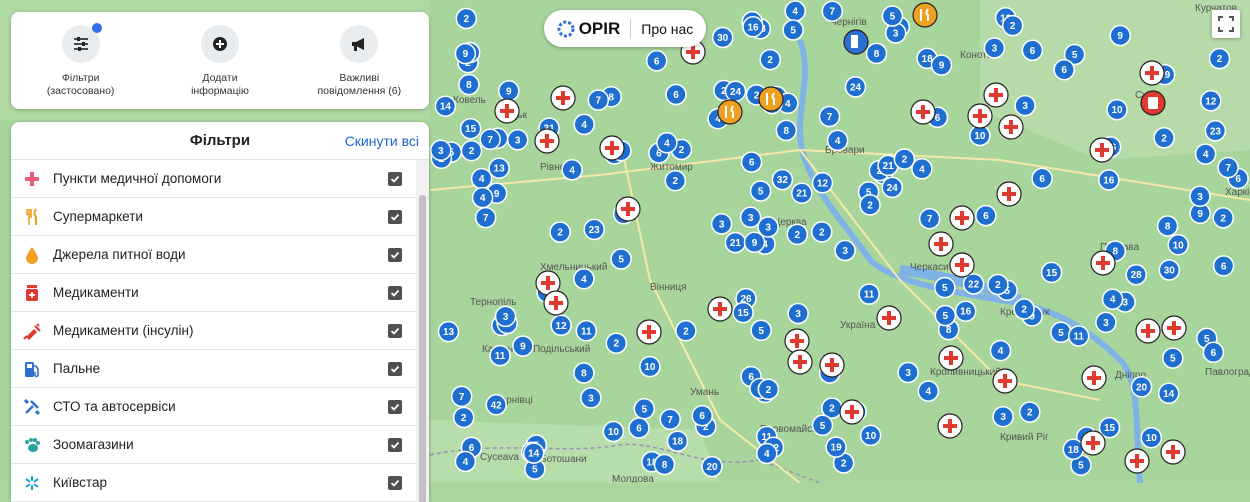 The width and height of the screenshot is (1250, 502). Describe the element at coordinates (213, 179) in the screenshot. I see `filter-row: Пункти медичної допомоги` at that location.